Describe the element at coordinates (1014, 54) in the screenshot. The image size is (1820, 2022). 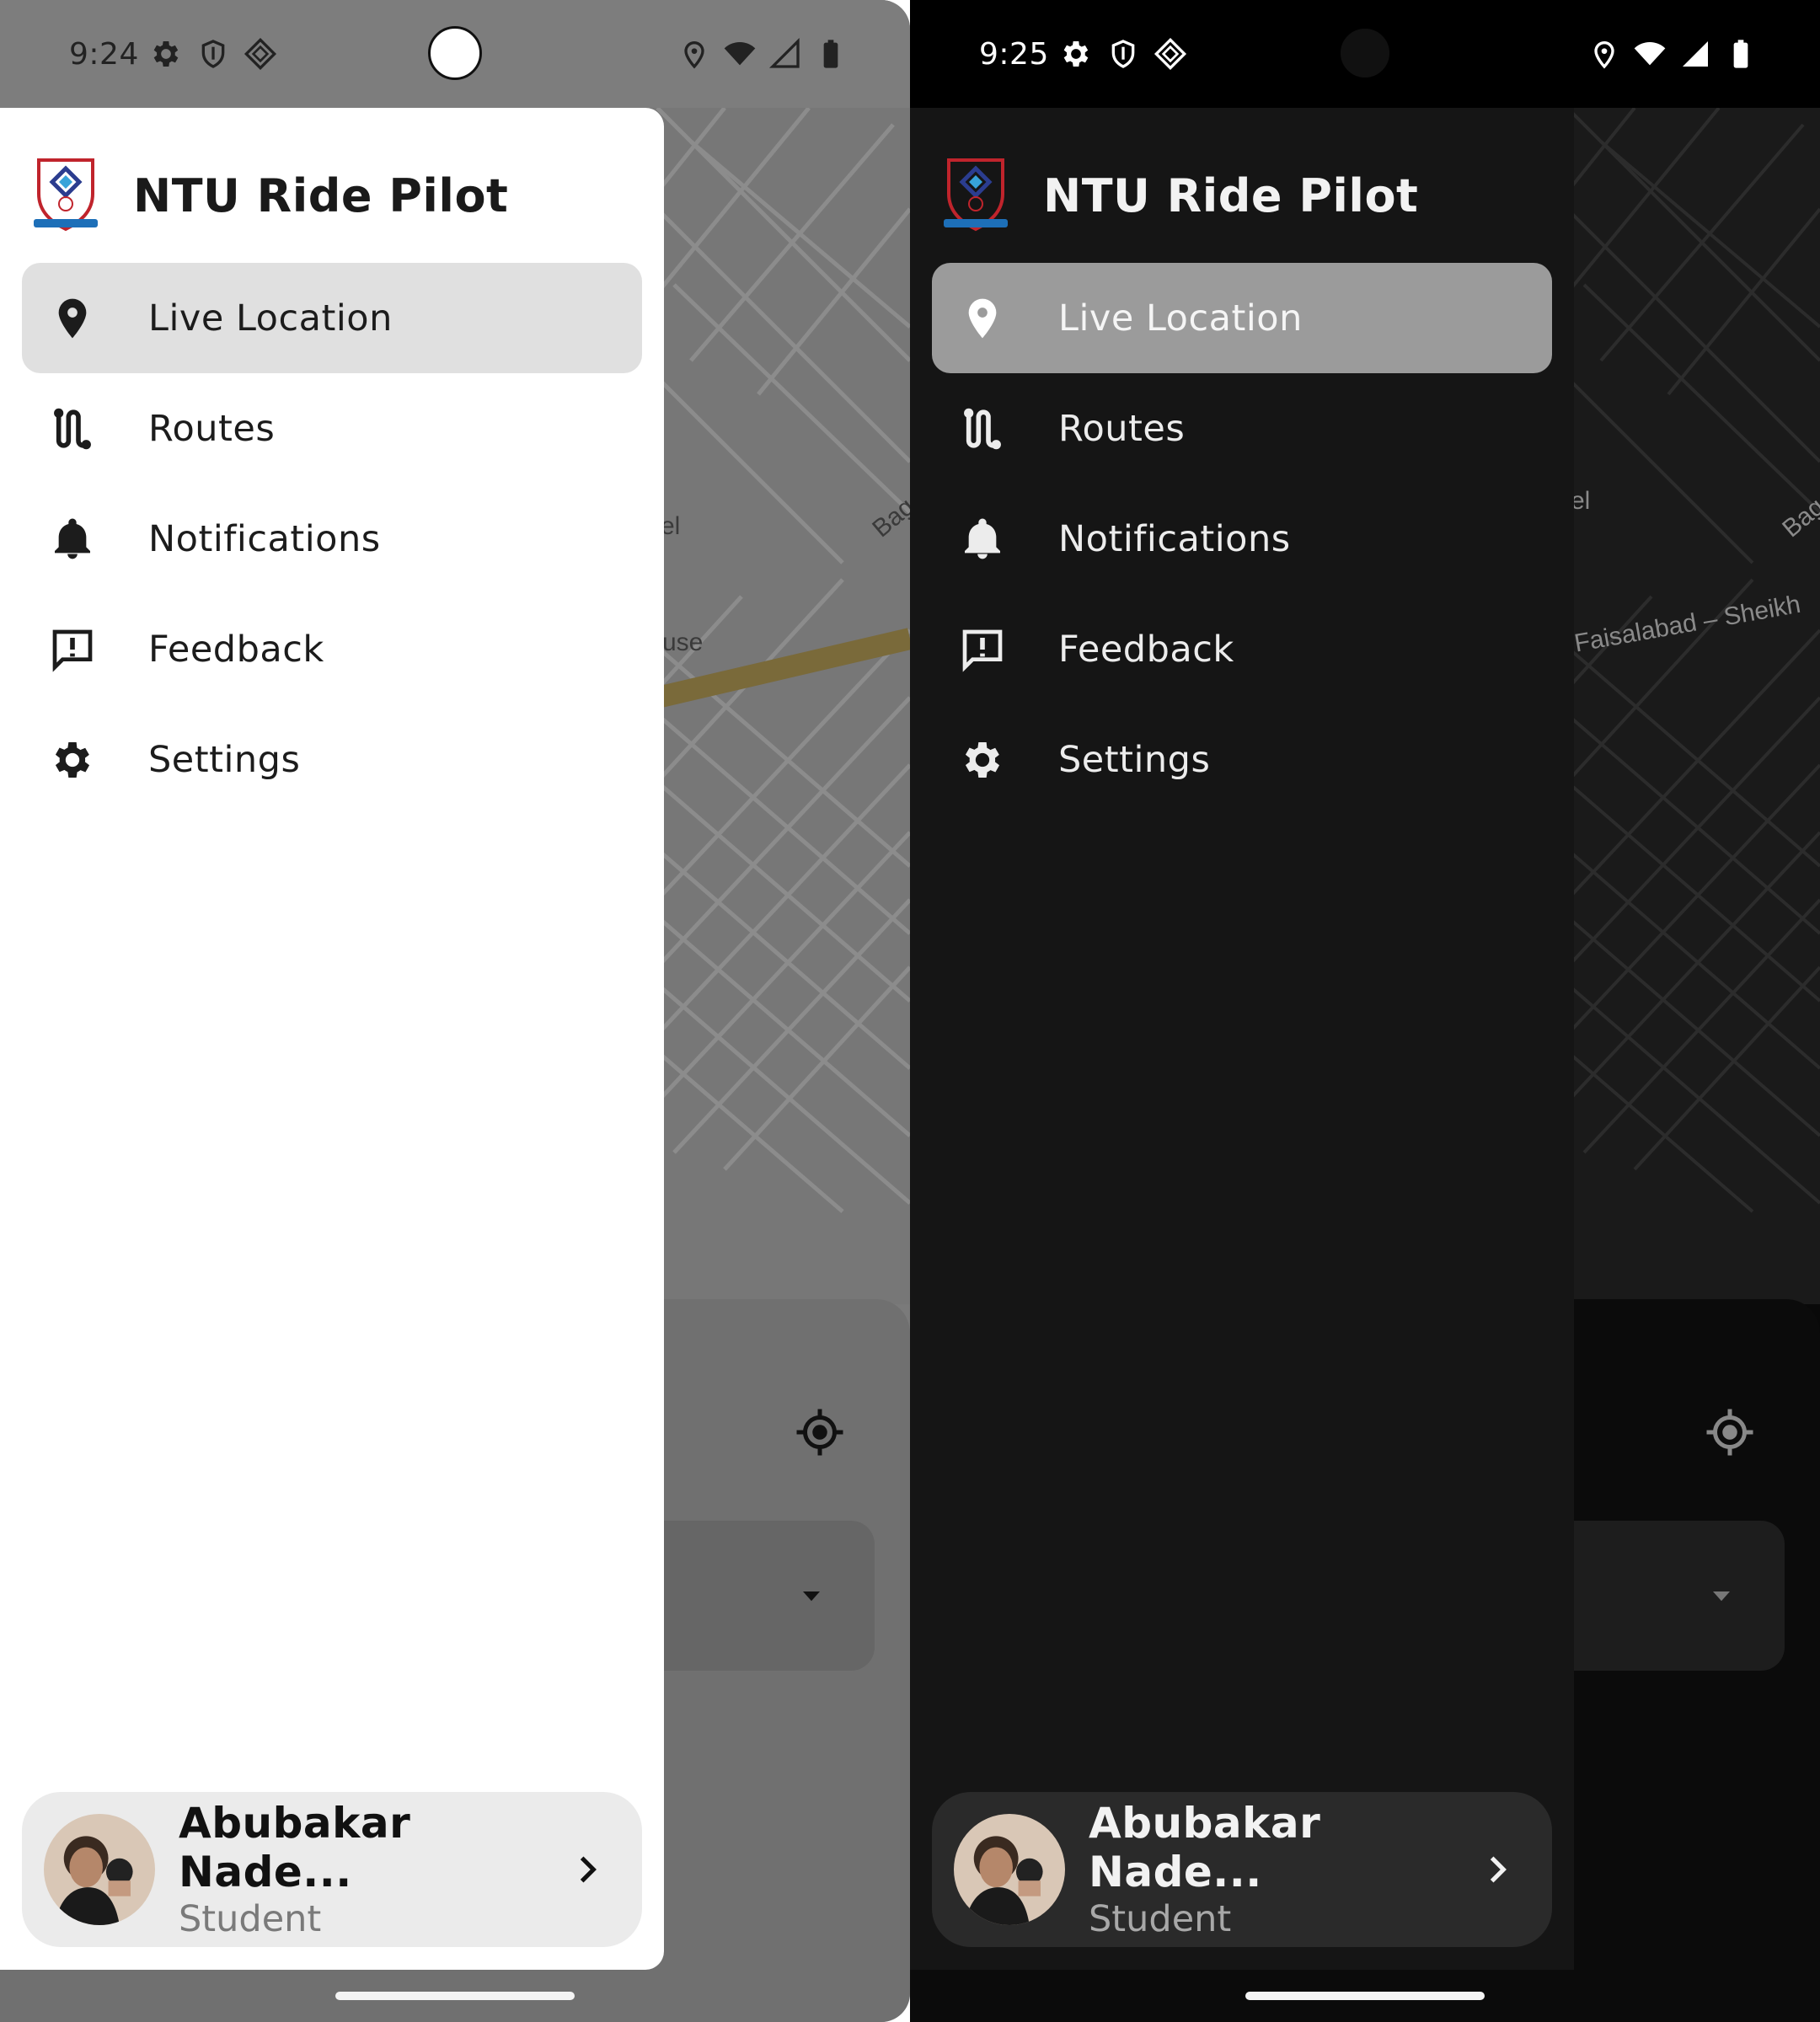
I see `status-time: 9:25` at that location.